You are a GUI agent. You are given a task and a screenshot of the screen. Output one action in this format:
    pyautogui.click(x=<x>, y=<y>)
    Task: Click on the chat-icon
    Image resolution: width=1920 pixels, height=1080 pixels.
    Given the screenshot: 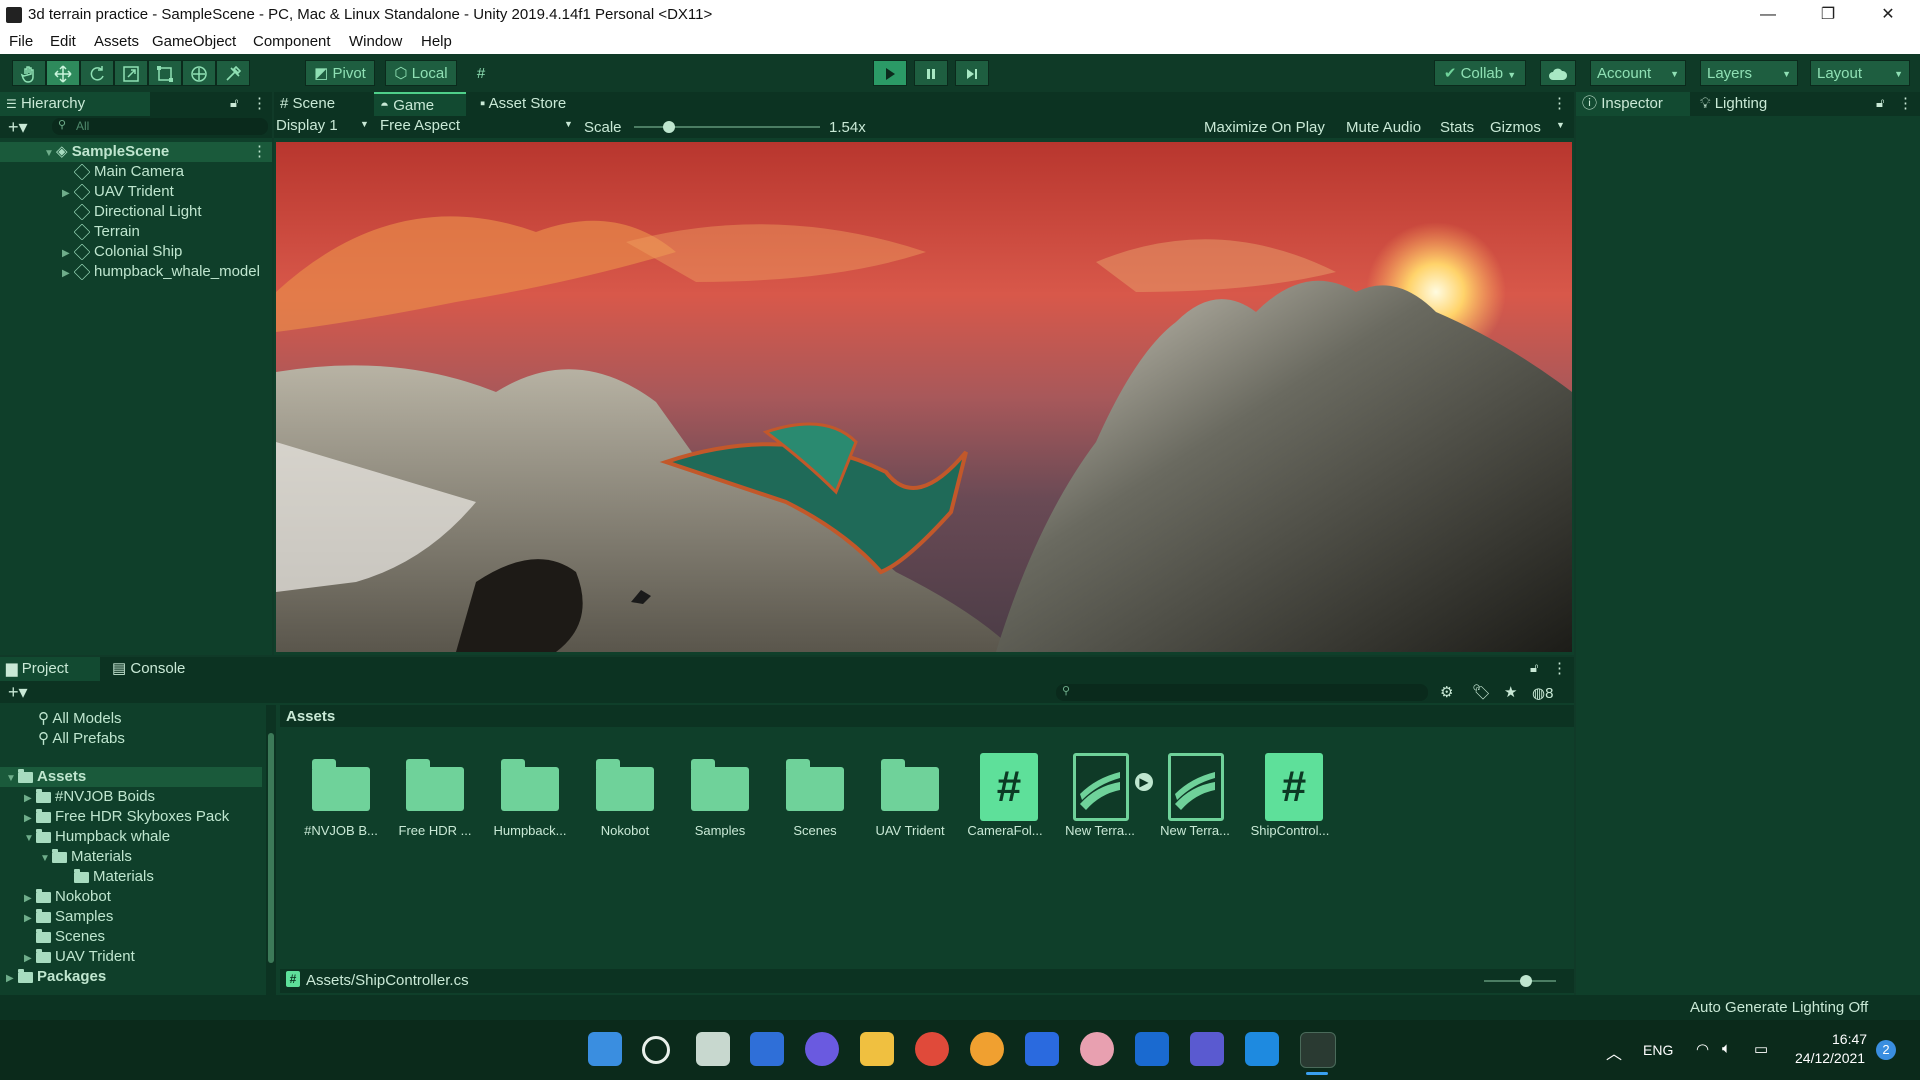 What is the action you would take?
    pyautogui.click(x=822, y=1049)
    